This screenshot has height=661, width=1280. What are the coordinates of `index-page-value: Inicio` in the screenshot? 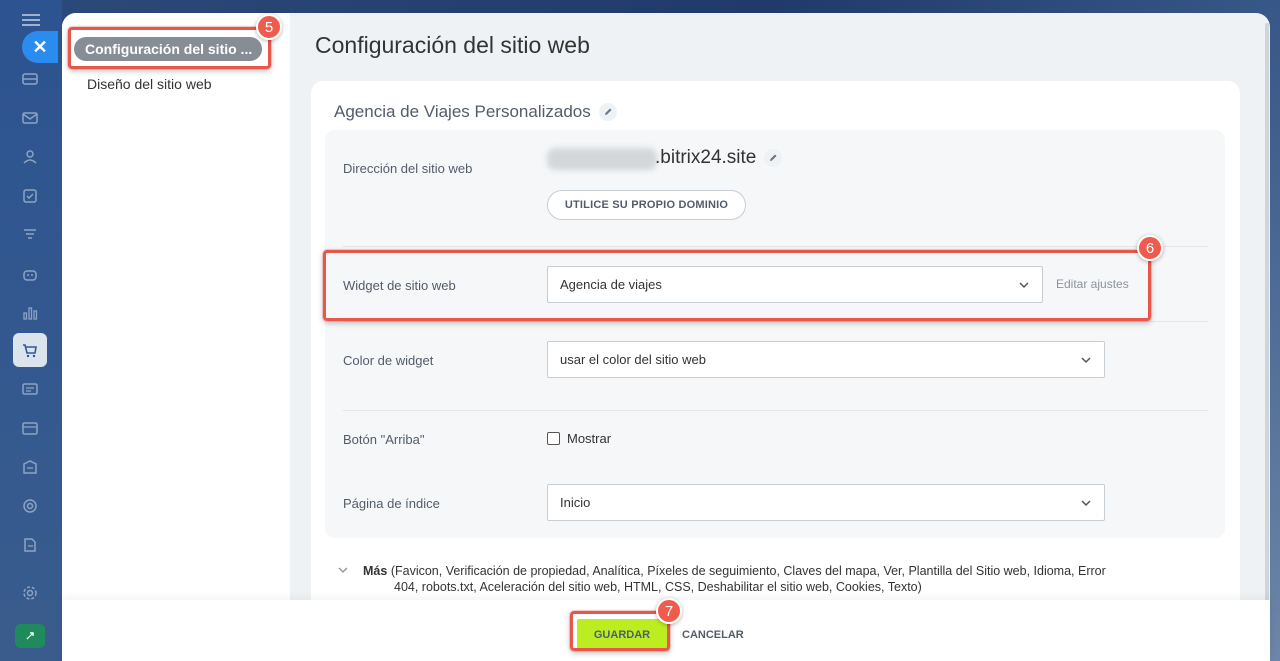 It's located at (575, 502).